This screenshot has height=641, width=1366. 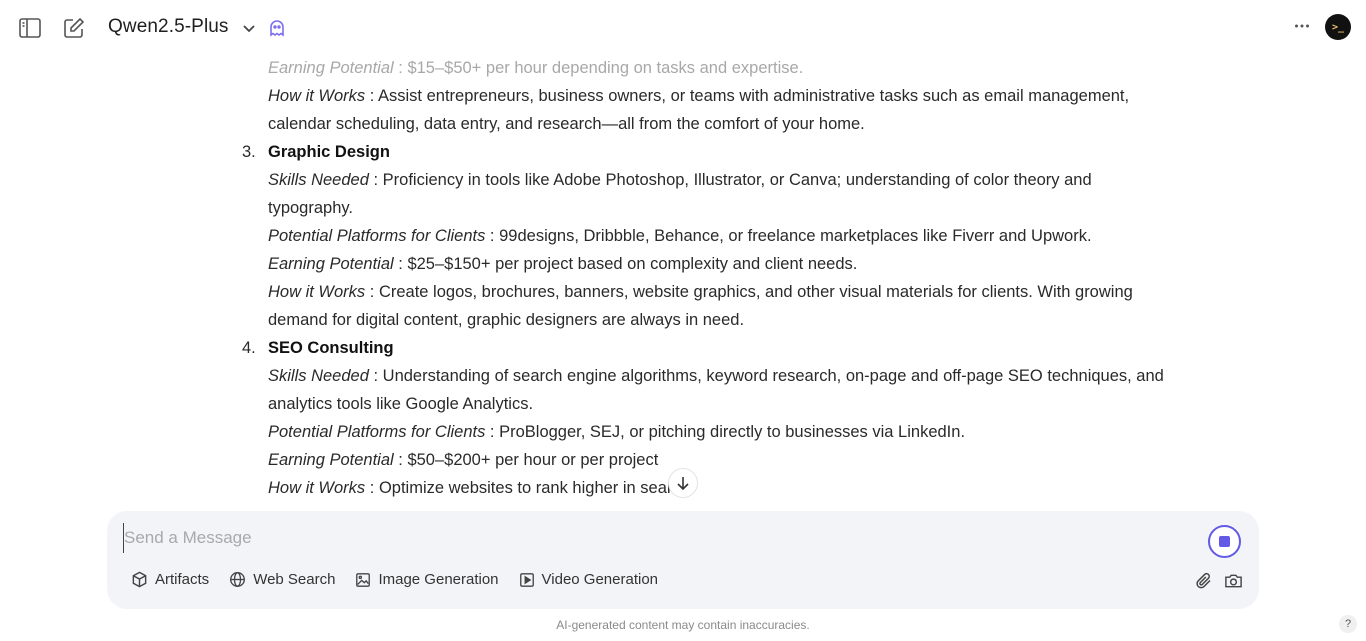 What do you see at coordinates (363, 579) in the screenshot?
I see `image-icon` at bounding box center [363, 579].